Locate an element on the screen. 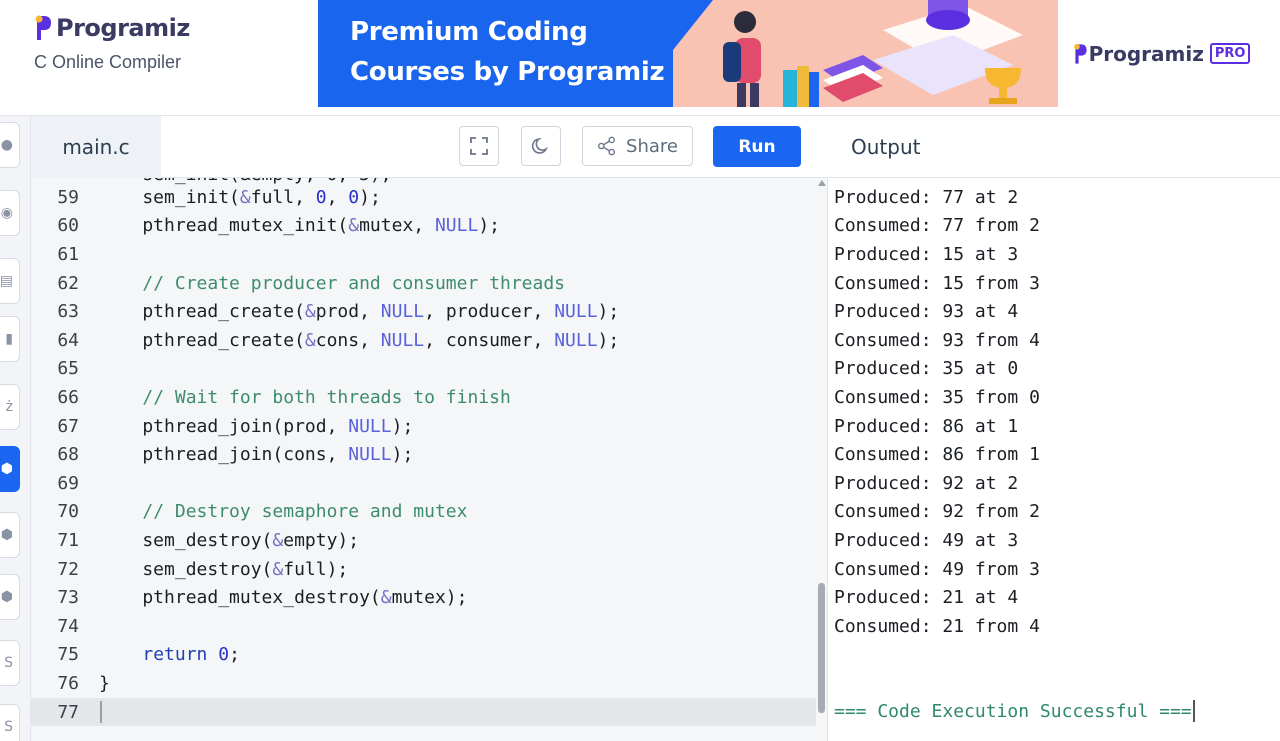 This screenshot has width=1280, height=741. code-line: 75 return 0; is located at coordinates (423, 655).